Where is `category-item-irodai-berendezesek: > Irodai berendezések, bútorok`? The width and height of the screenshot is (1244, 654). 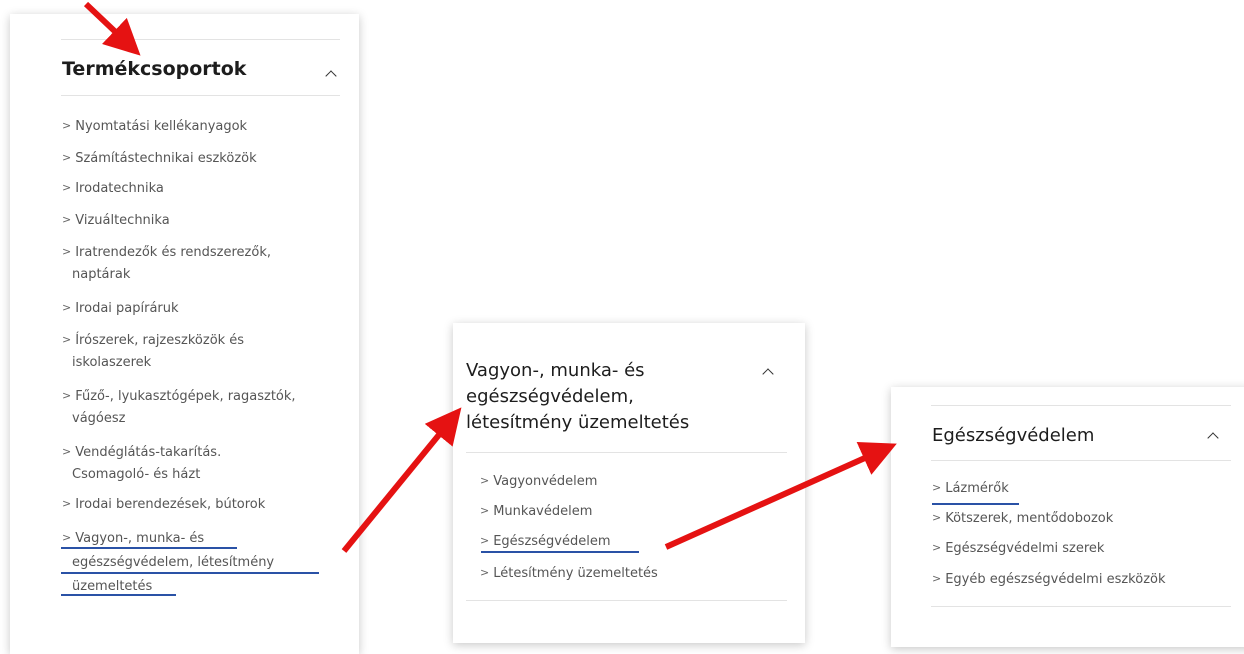 category-item-irodai-berendezesek: > Irodai berendezések, bútorok is located at coordinates (163, 505).